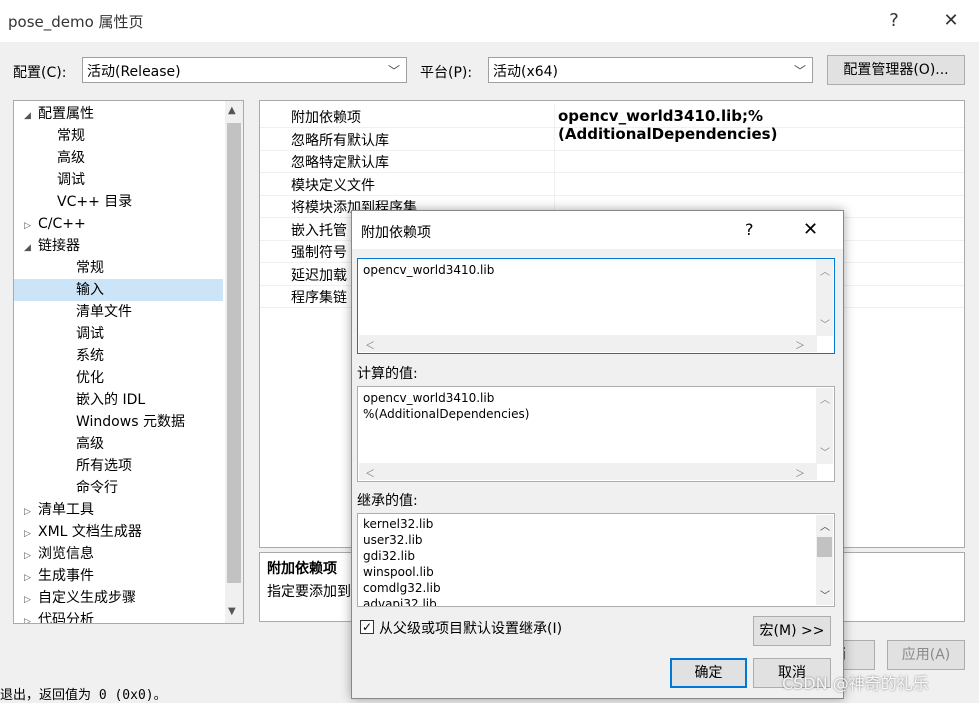 This screenshot has width=979, height=703. Describe the element at coordinates (894, 21) in the screenshot. I see `help-button: ?` at that location.